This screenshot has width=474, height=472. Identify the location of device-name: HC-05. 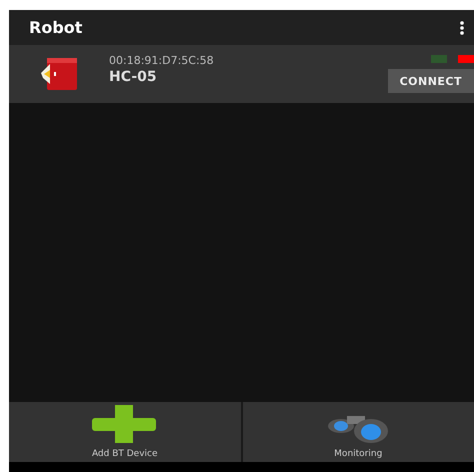
(133, 76).